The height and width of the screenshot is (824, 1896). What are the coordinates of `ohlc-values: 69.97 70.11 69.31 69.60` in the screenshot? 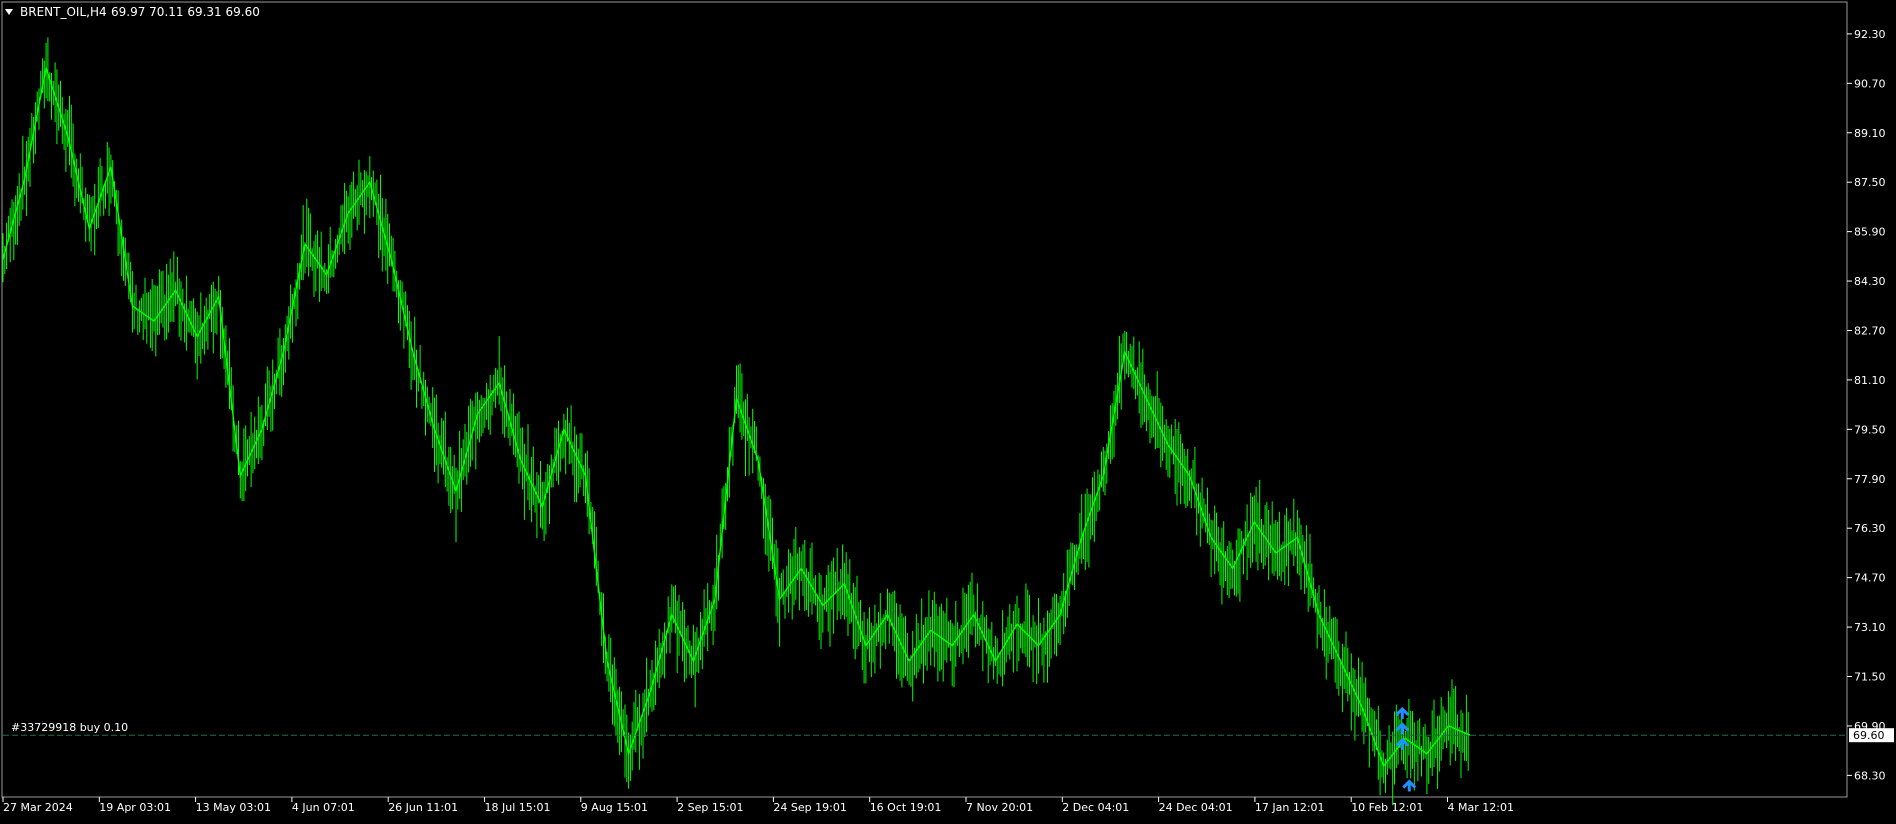 It's located at (185, 12).